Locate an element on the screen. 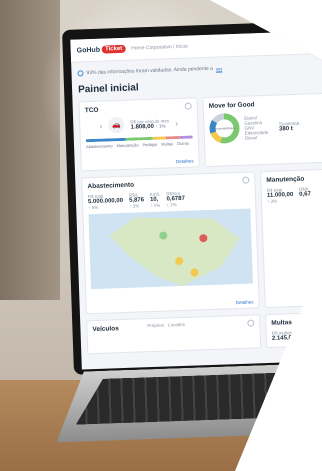  move-for-good-title: Move for Good is located at coordinates (231, 105).